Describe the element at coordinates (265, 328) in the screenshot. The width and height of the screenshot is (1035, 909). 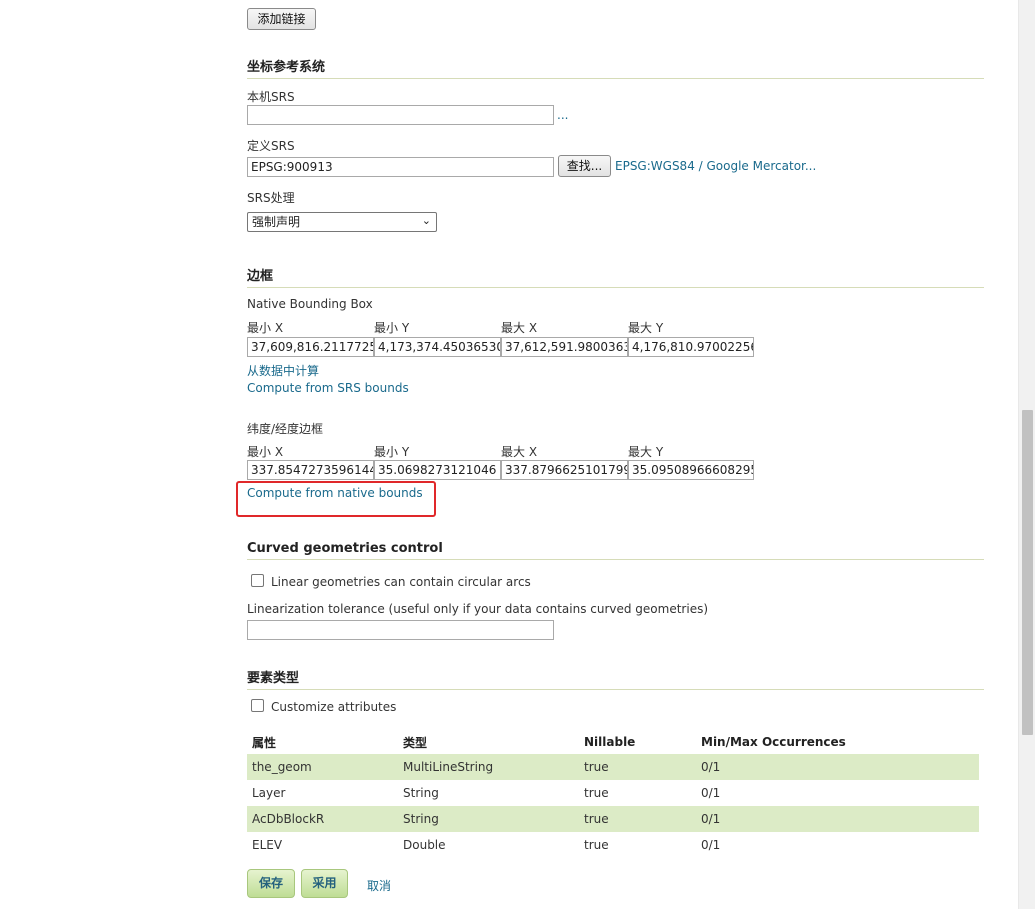
I see `native-minx-label: 最小 X` at that location.